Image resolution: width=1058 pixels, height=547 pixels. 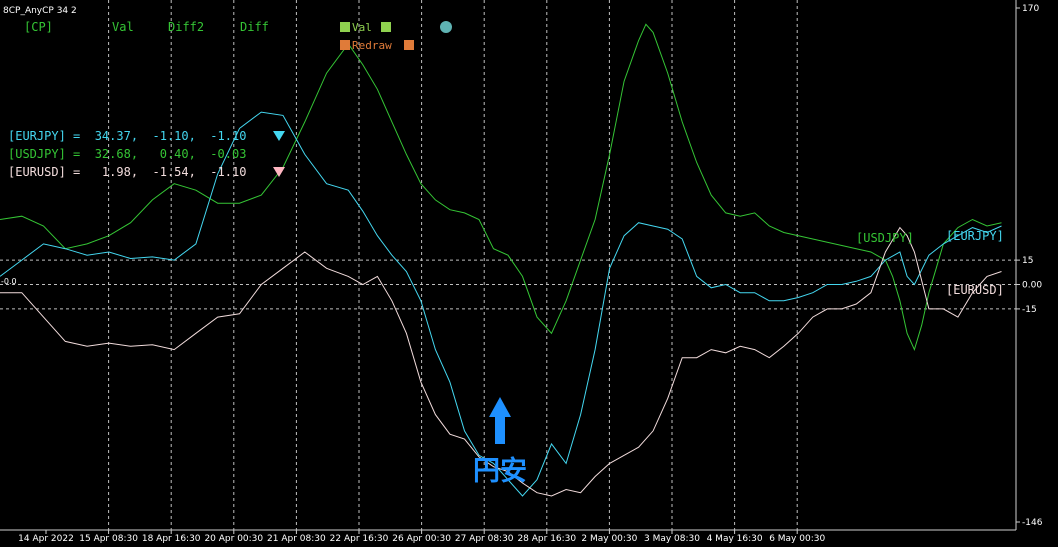 What do you see at coordinates (362, 27) in the screenshot?
I see `val-toggle-label: Val` at bounding box center [362, 27].